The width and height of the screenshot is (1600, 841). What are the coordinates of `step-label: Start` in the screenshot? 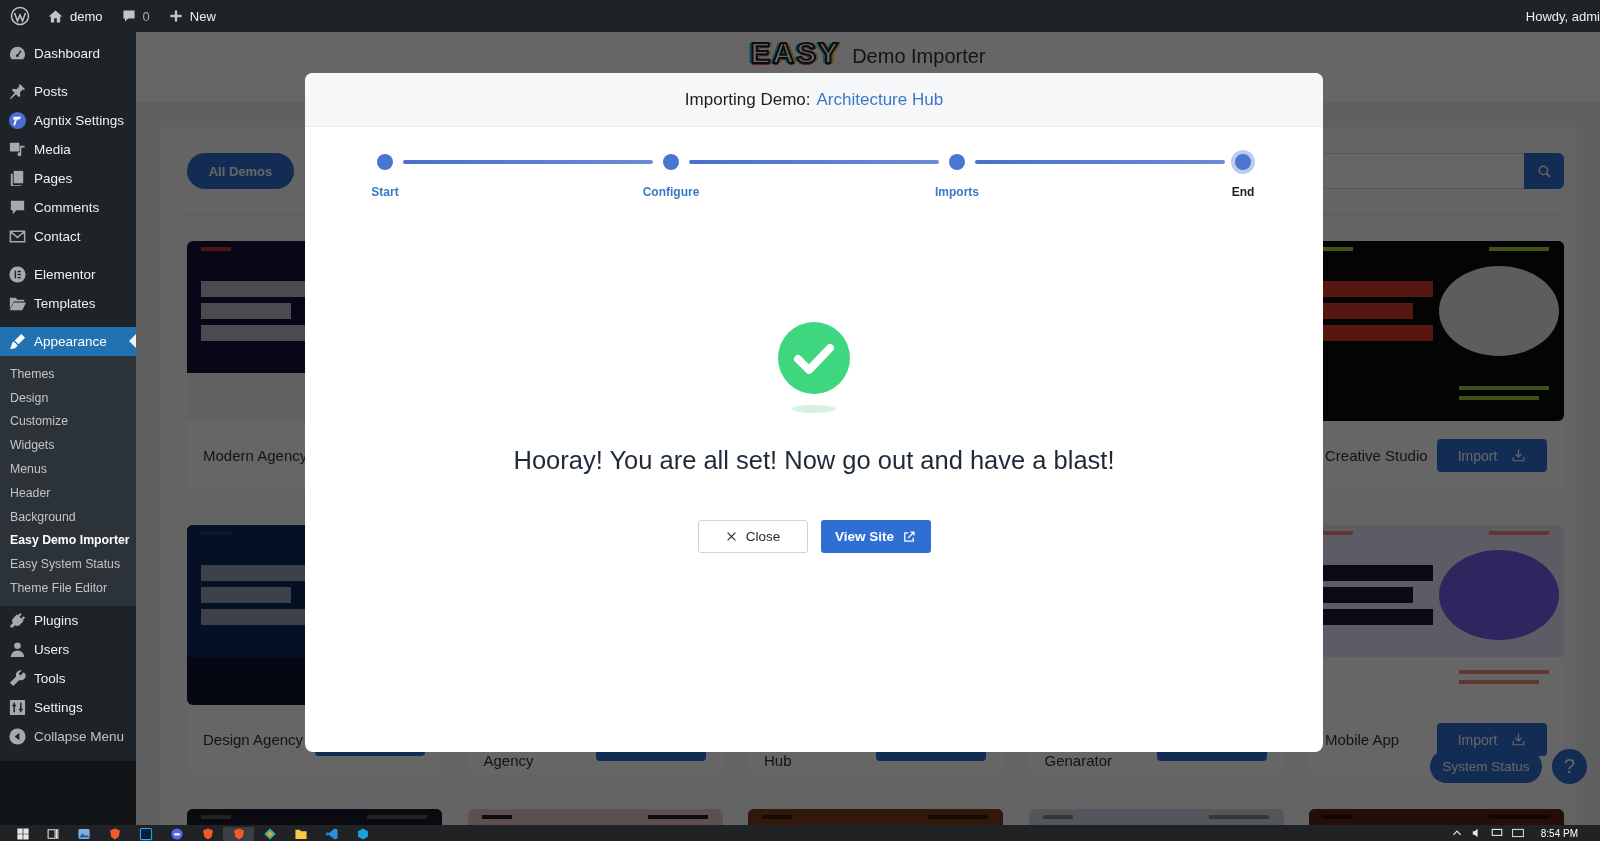 It's located at (385, 192).